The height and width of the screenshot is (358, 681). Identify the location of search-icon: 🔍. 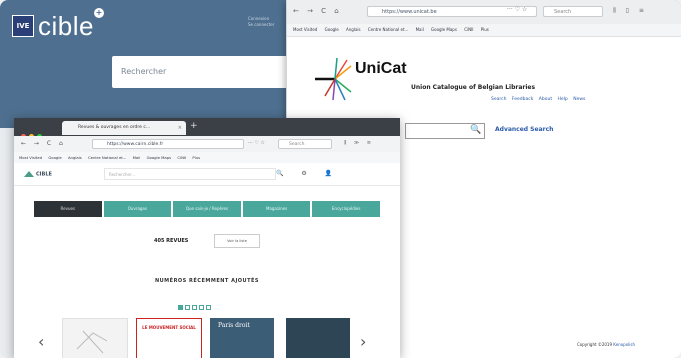
(475, 130).